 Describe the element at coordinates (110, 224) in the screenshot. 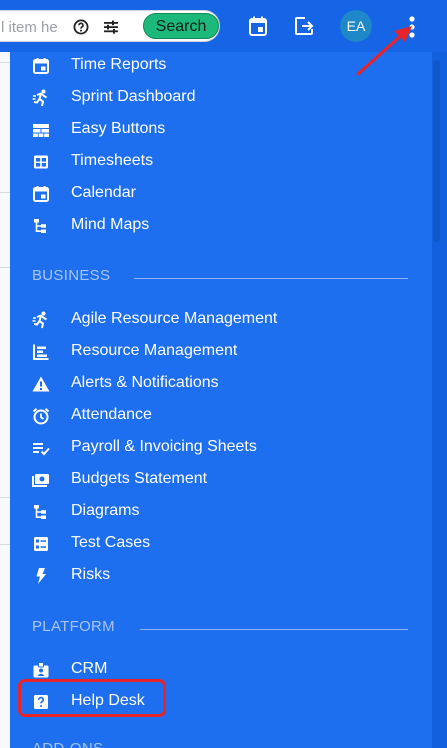

I see `menu-item-label: Mind Maps` at that location.